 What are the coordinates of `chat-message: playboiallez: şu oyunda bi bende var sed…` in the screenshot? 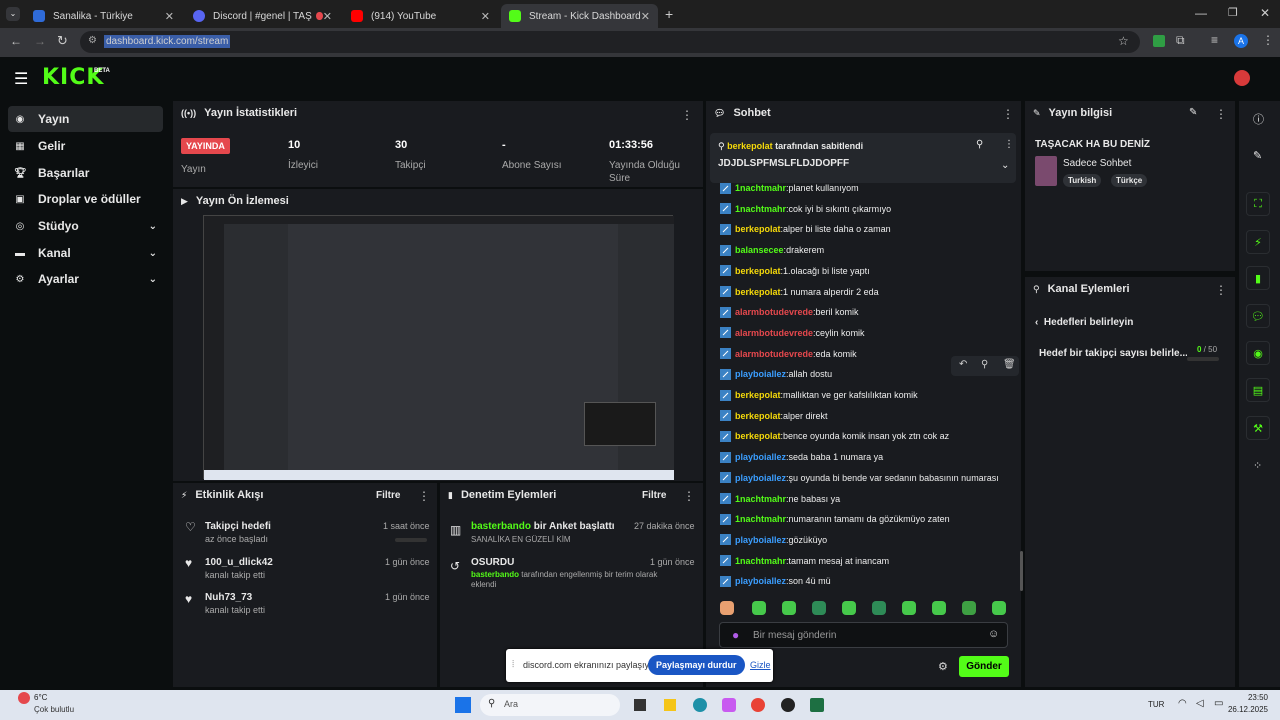 It's located at (859, 478).